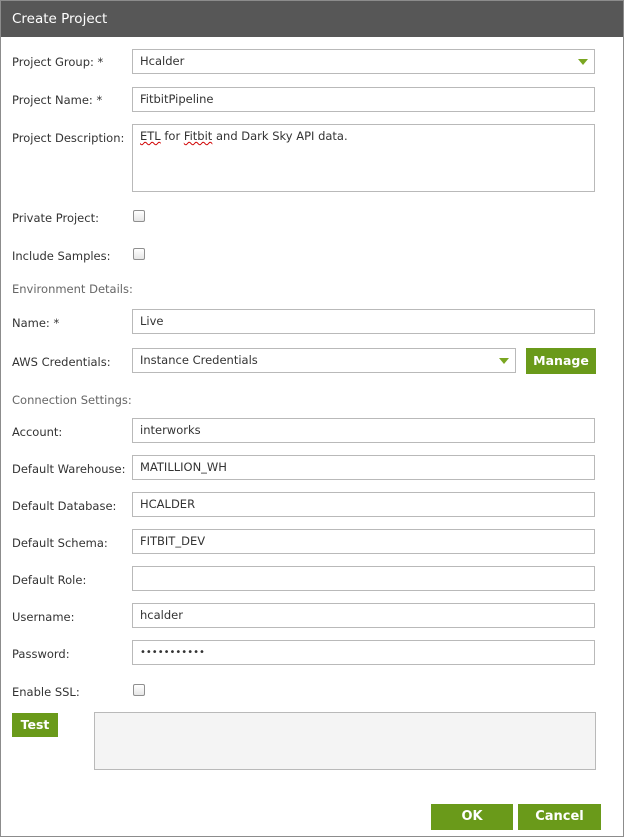 This screenshot has width=624, height=837. Describe the element at coordinates (363, 578) in the screenshot. I see `default-role-input` at that location.